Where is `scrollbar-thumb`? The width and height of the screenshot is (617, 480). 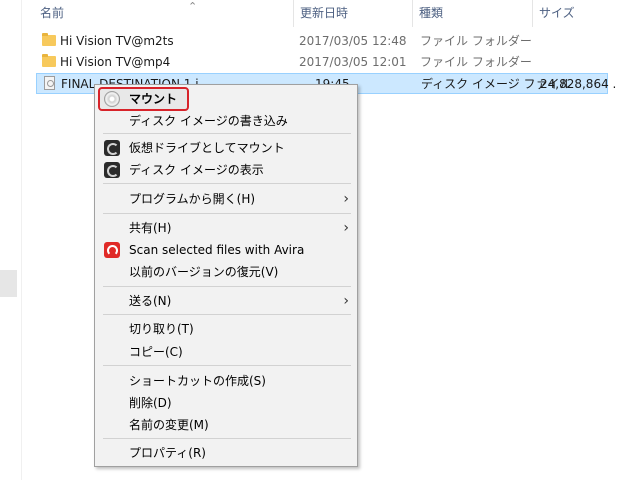
scrollbar-thumb is located at coordinates (8, 283).